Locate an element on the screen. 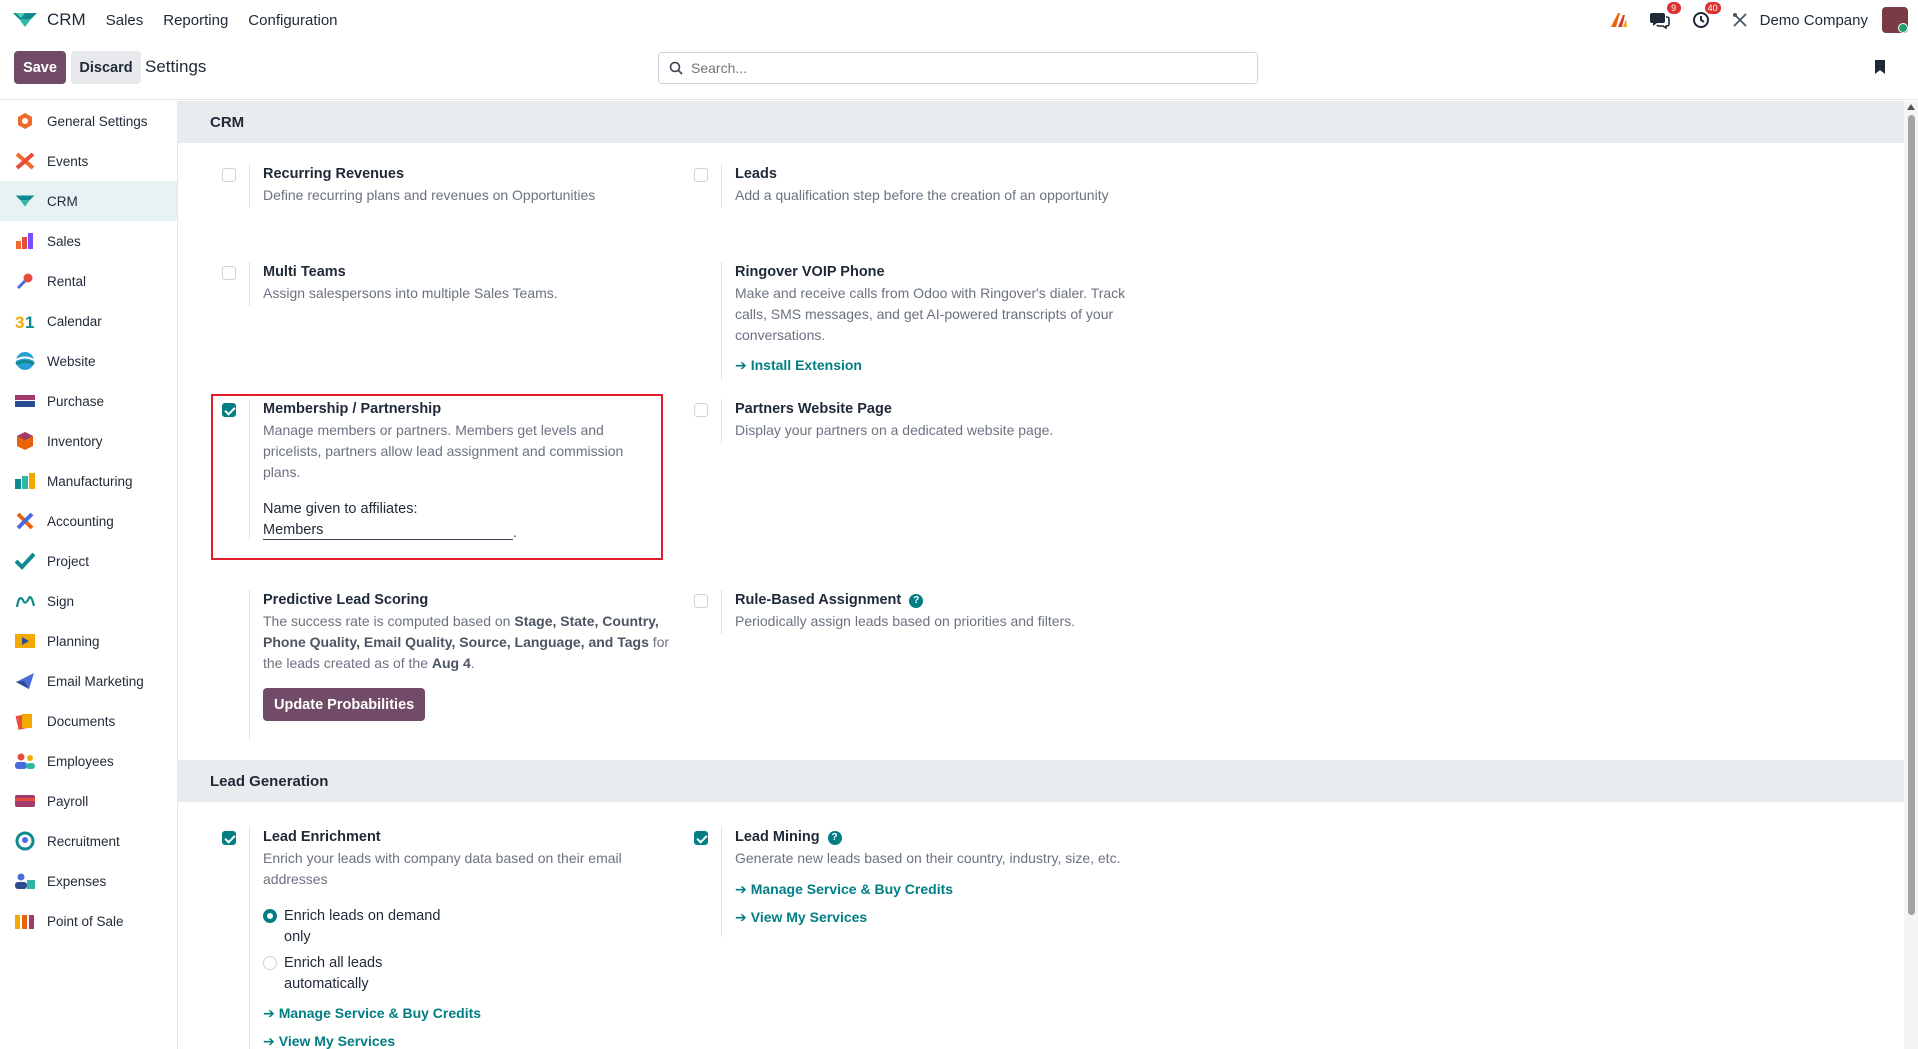 The width and height of the screenshot is (1918, 1049). app-name: CRM is located at coordinates (66, 20).